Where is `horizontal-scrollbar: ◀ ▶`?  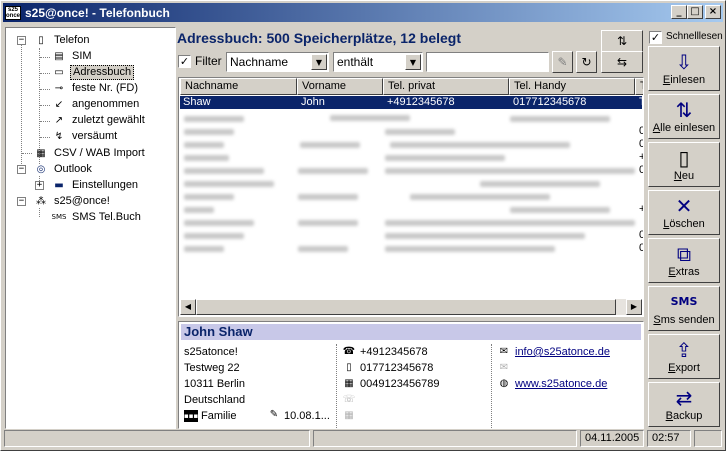
horizontal-scrollbar: ◀ ▶ is located at coordinates (411, 307).